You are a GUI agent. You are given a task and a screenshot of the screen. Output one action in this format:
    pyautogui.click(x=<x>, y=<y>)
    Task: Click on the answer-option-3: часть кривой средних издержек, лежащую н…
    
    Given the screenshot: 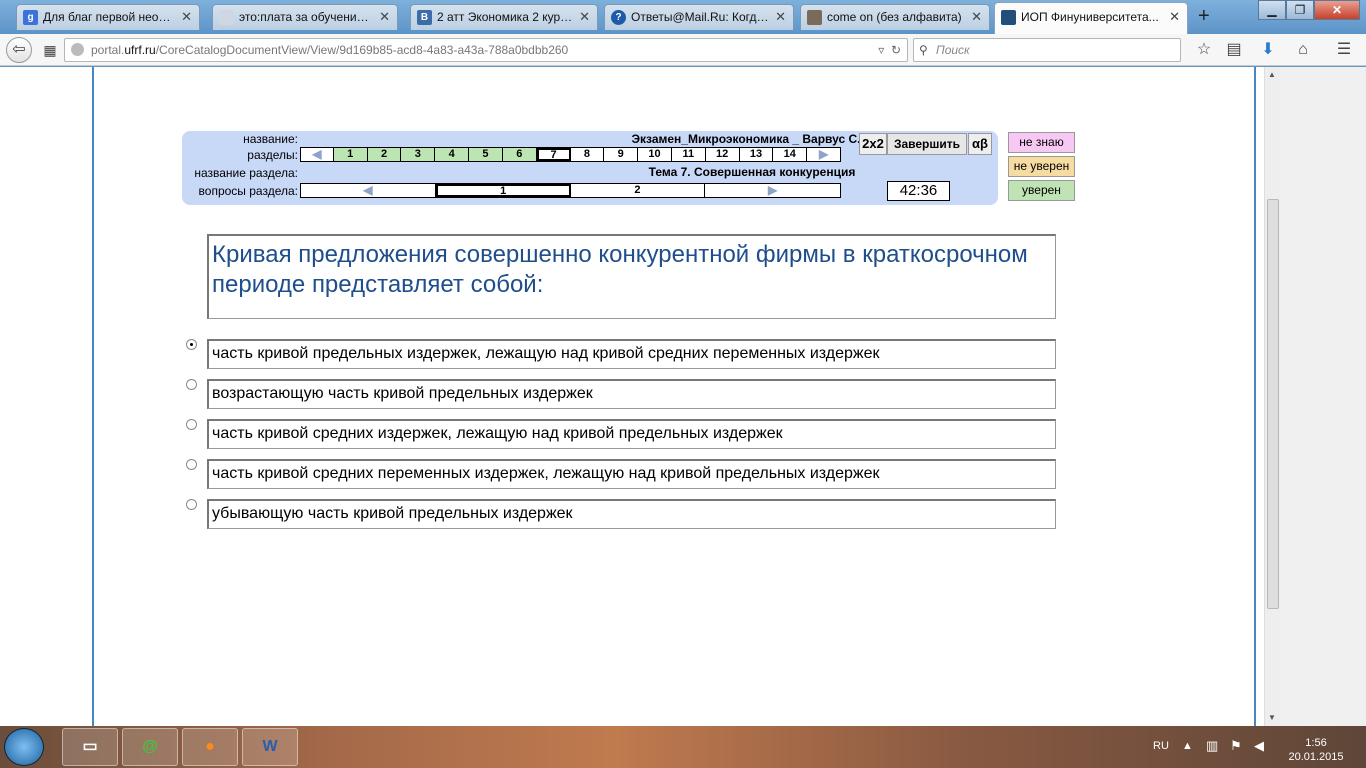 What is the action you would take?
    pyautogui.click(x=631, y=434)
    